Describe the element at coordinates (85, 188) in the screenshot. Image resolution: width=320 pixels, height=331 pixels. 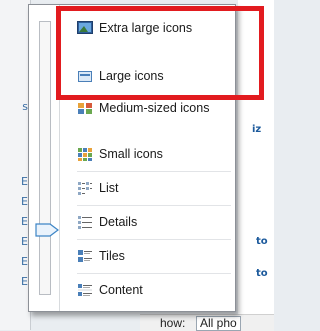
I see `list-icon` at that location.